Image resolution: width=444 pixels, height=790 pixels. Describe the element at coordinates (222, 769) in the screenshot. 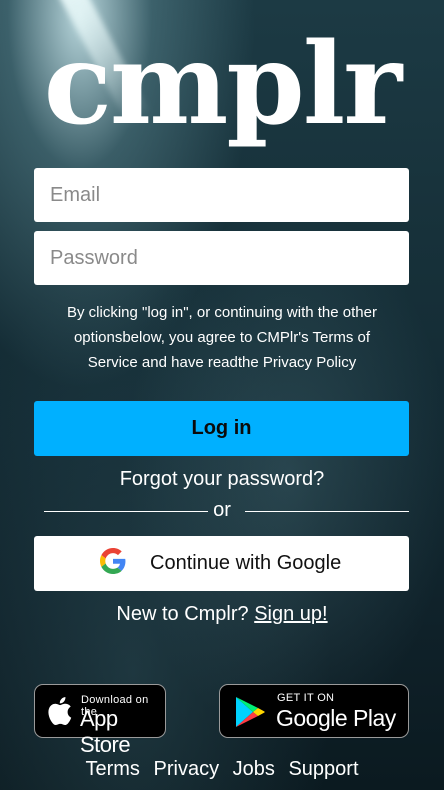

I see `footer-links: Terms Privacy Jobs Support` at that location.